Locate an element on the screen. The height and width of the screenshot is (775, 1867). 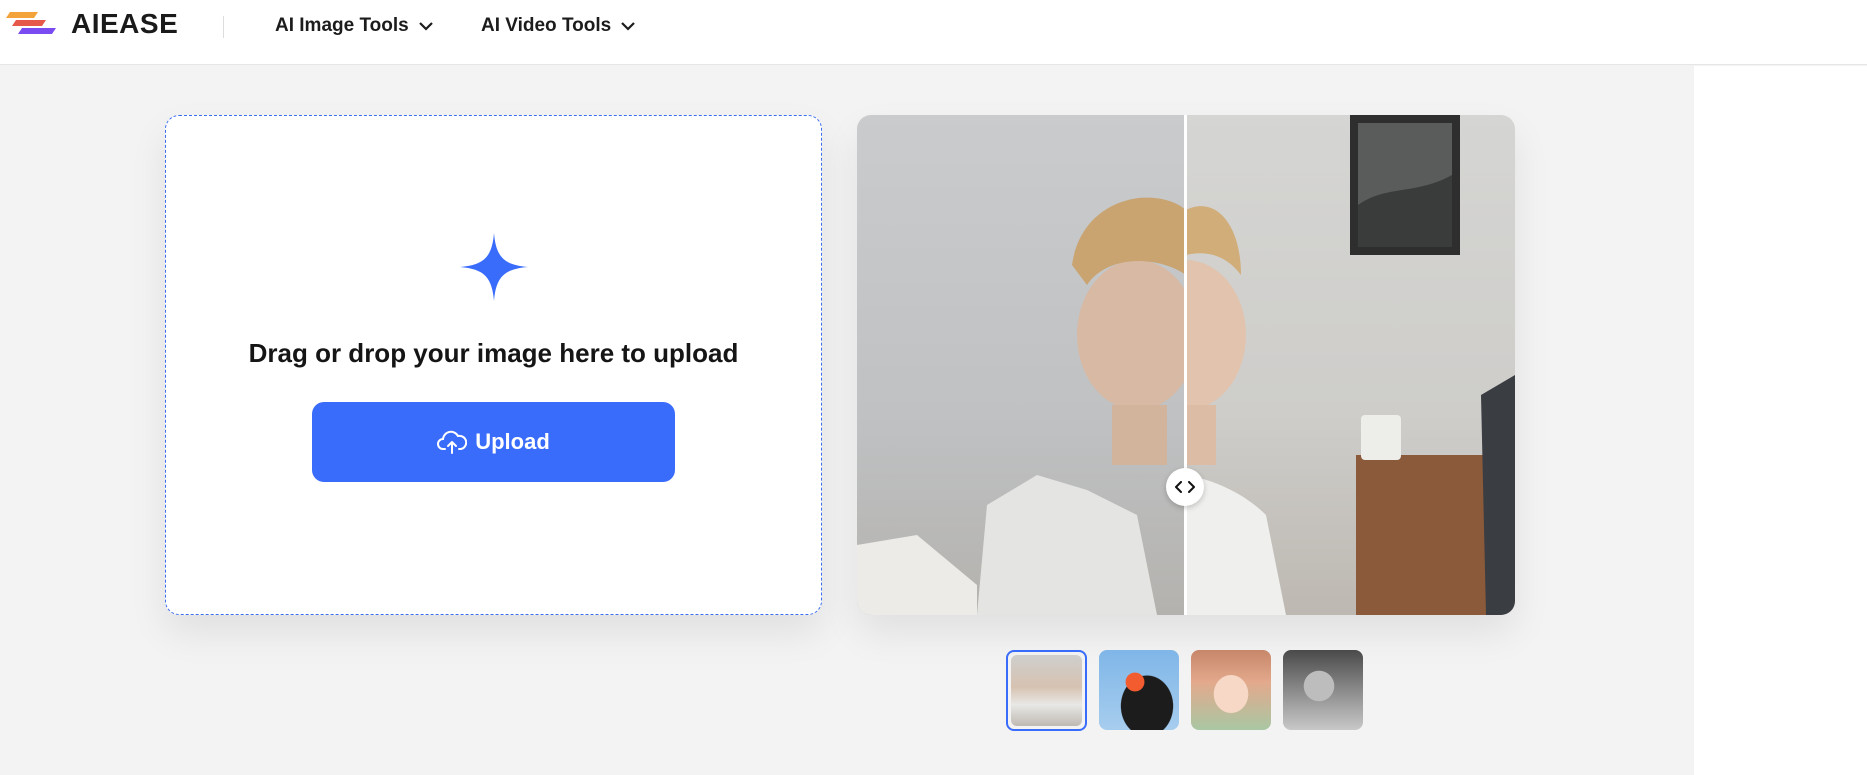
logo: AIEASE is located at coordinates (92, 24).